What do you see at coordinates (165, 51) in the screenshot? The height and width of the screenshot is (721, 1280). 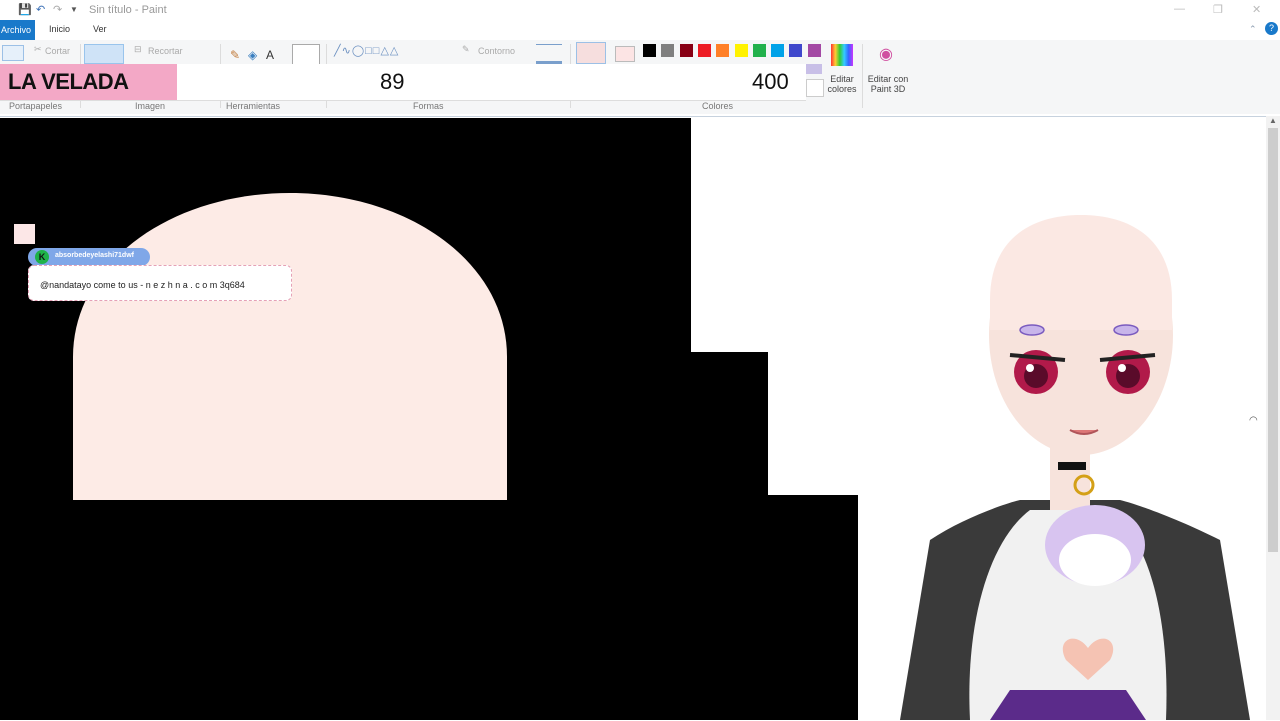 I see `crop-button: Recortar` at bounding box center [165, 51].